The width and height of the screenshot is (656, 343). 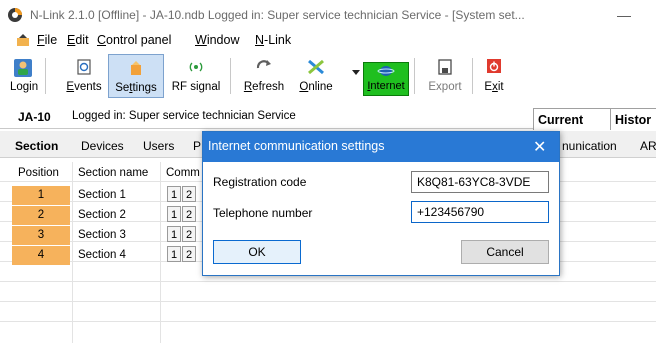 What do you see at coordinates (316, 87) in the screenshot?
I see `online-label: Online` at bounding box center [316, 87].